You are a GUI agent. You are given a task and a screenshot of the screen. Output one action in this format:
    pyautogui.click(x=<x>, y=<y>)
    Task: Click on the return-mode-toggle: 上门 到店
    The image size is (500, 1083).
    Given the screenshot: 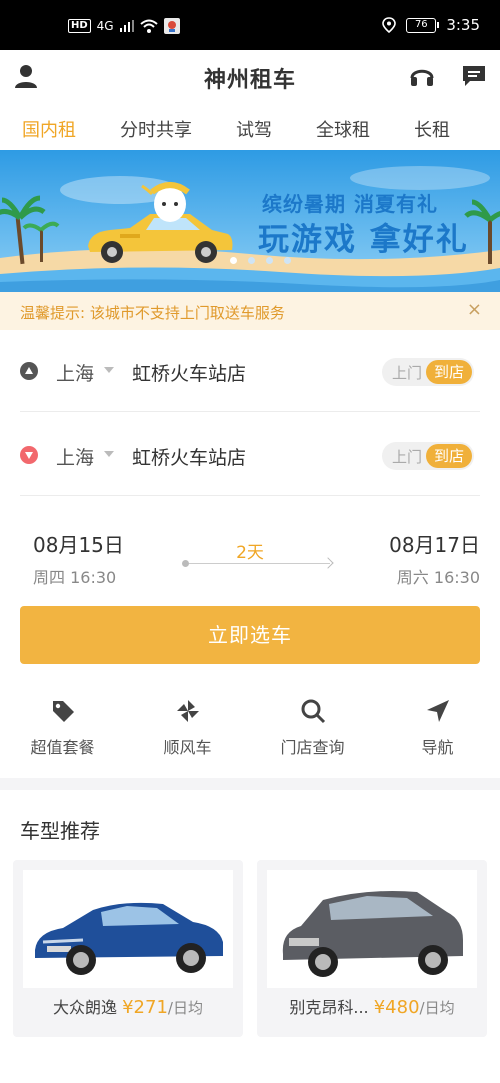 What is the action you would take?
    pyautogui.click(x=428, y=456)
    